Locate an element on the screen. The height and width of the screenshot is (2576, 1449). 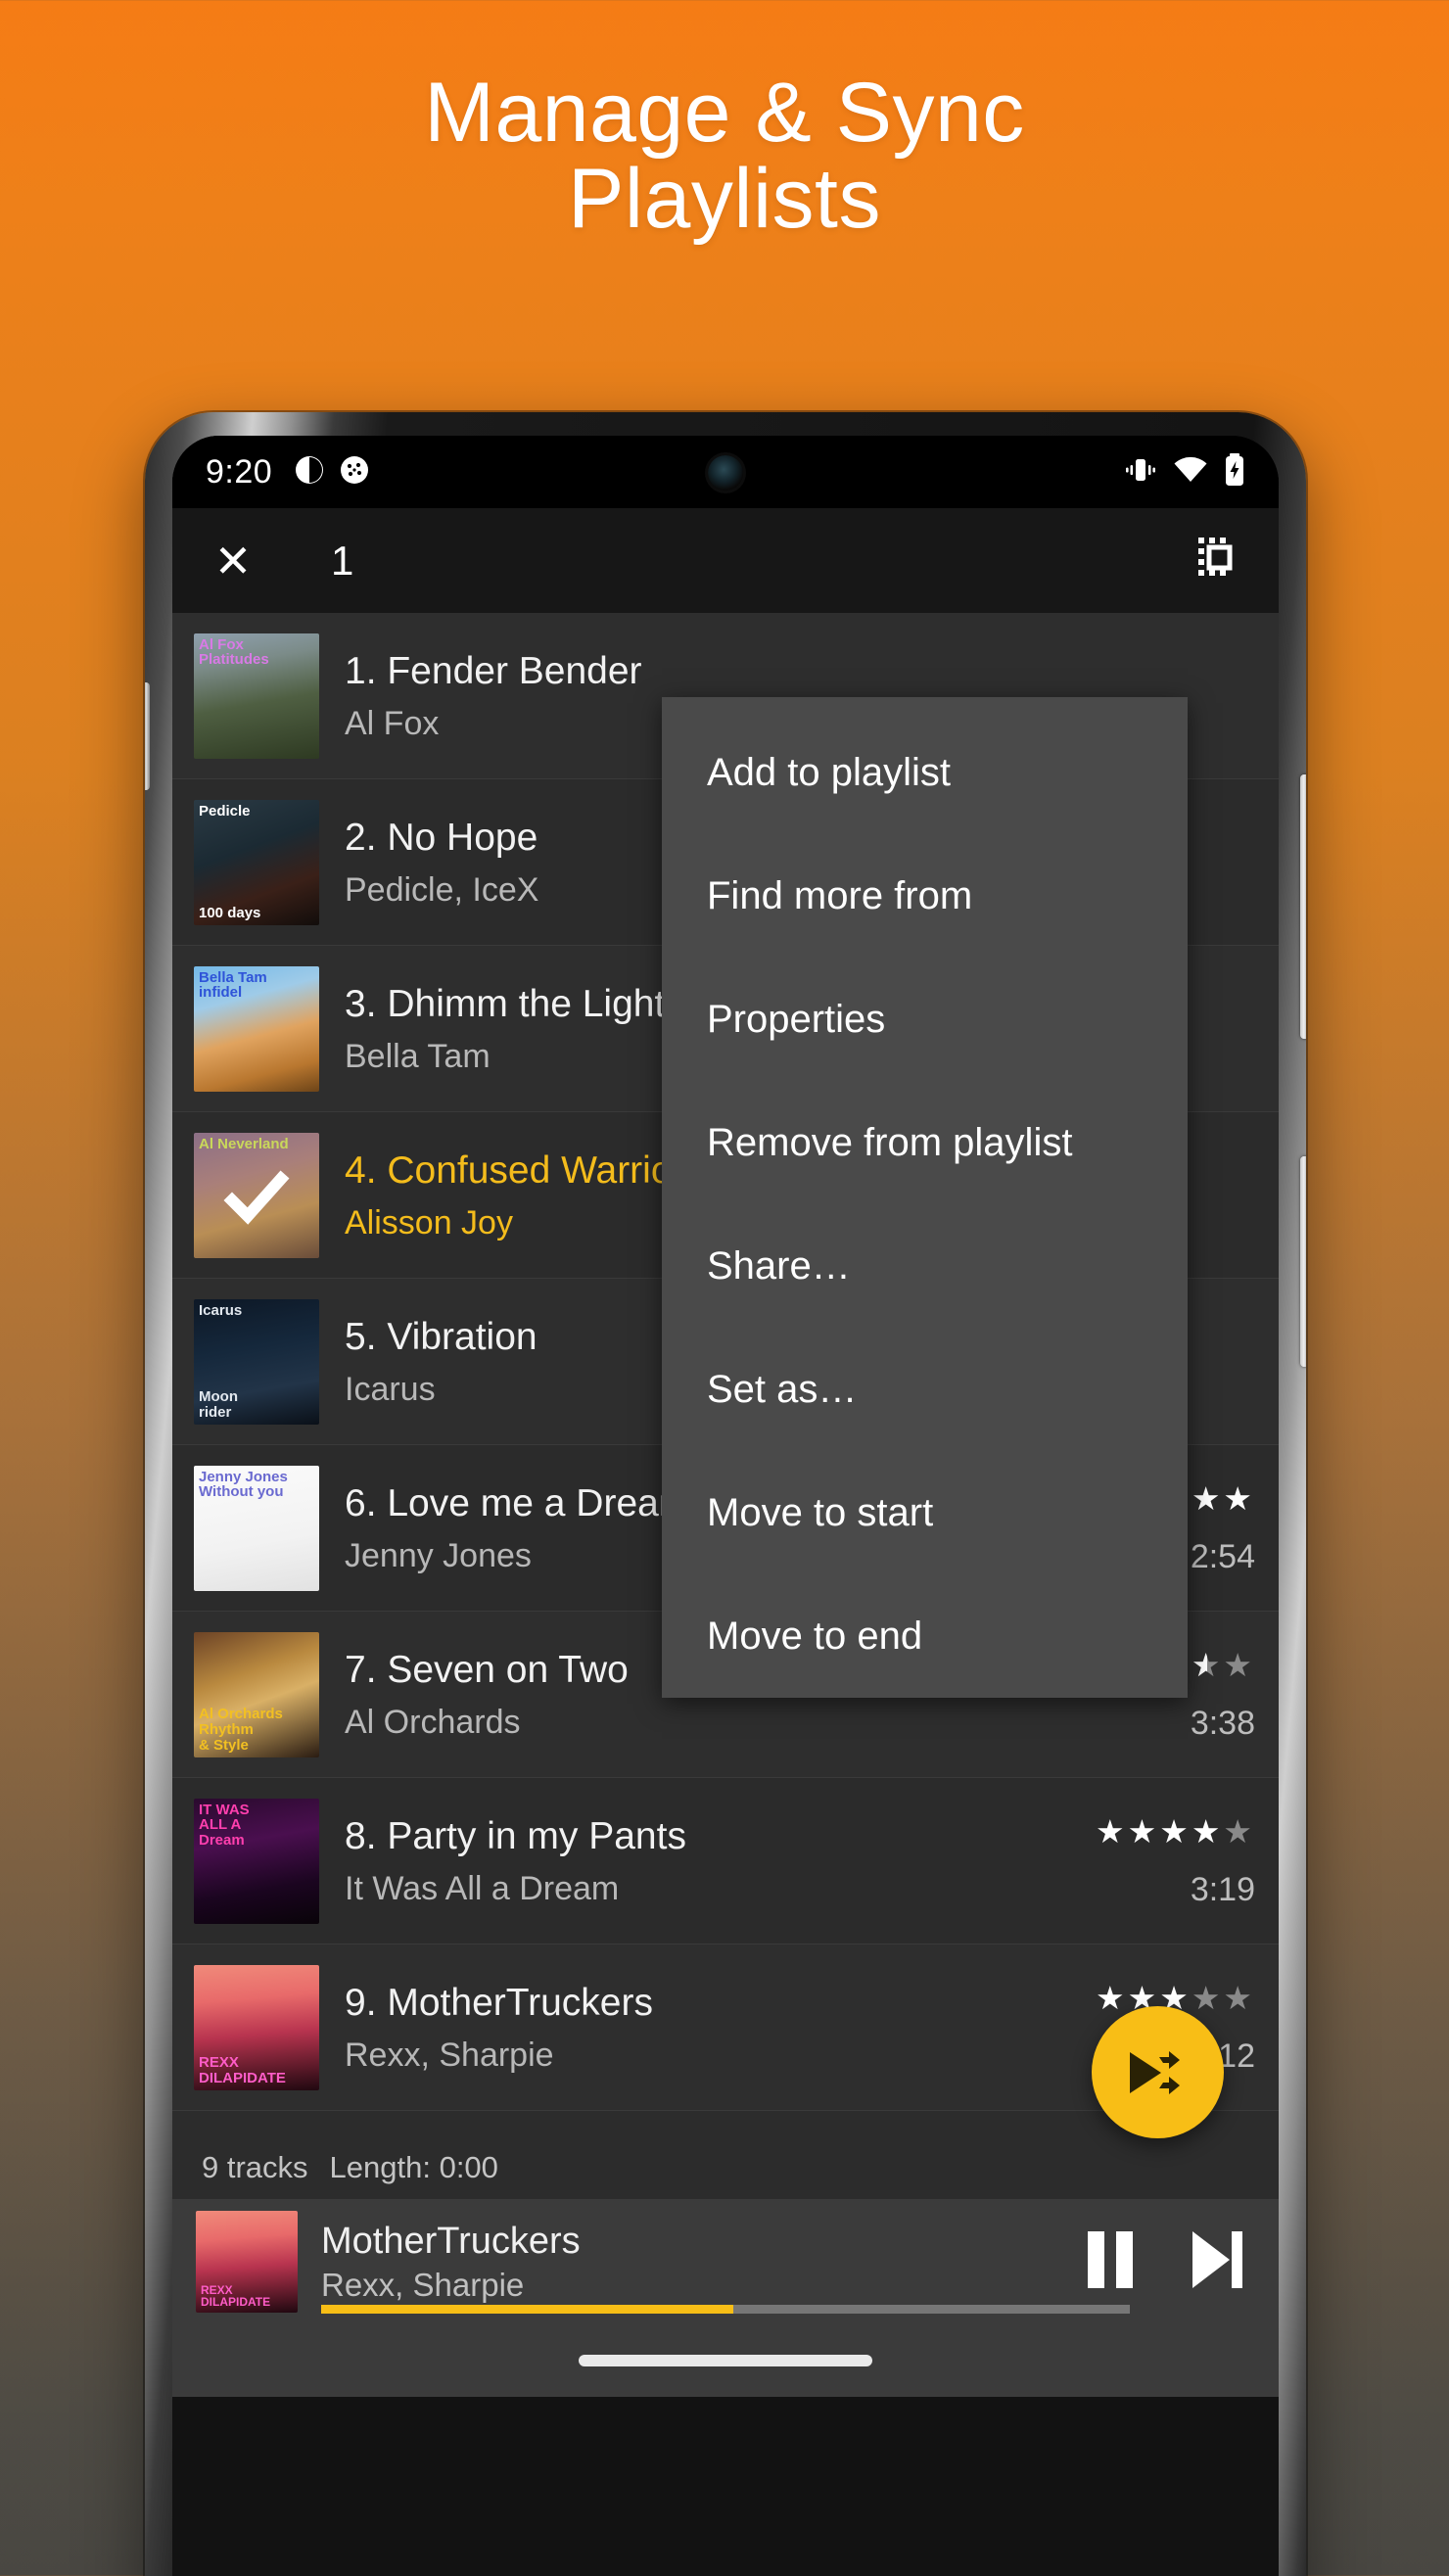
track-artwork: REXX DILAPIDATE is located at coordinates (256, 2027).